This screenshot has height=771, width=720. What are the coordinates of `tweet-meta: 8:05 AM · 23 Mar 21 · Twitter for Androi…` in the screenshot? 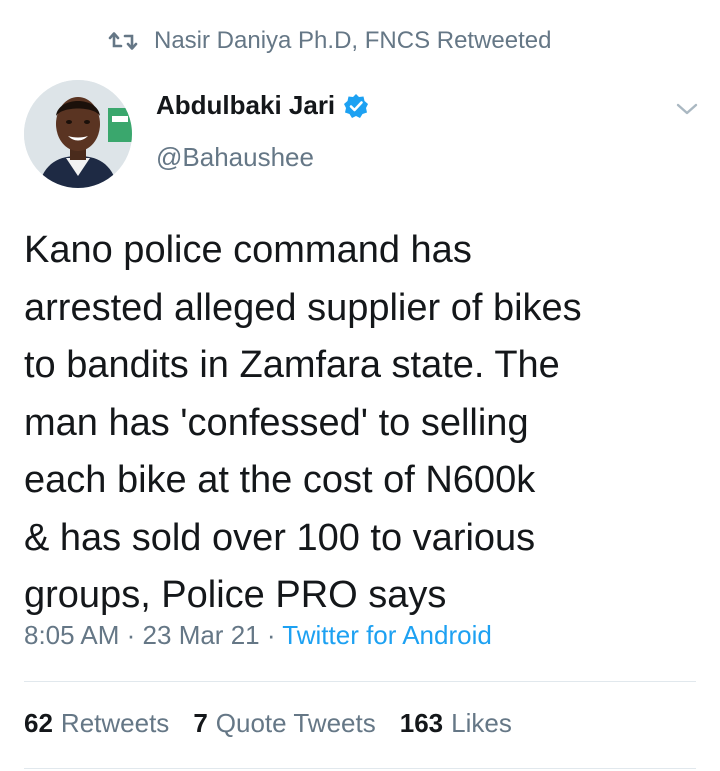 It's located at (258, 635).